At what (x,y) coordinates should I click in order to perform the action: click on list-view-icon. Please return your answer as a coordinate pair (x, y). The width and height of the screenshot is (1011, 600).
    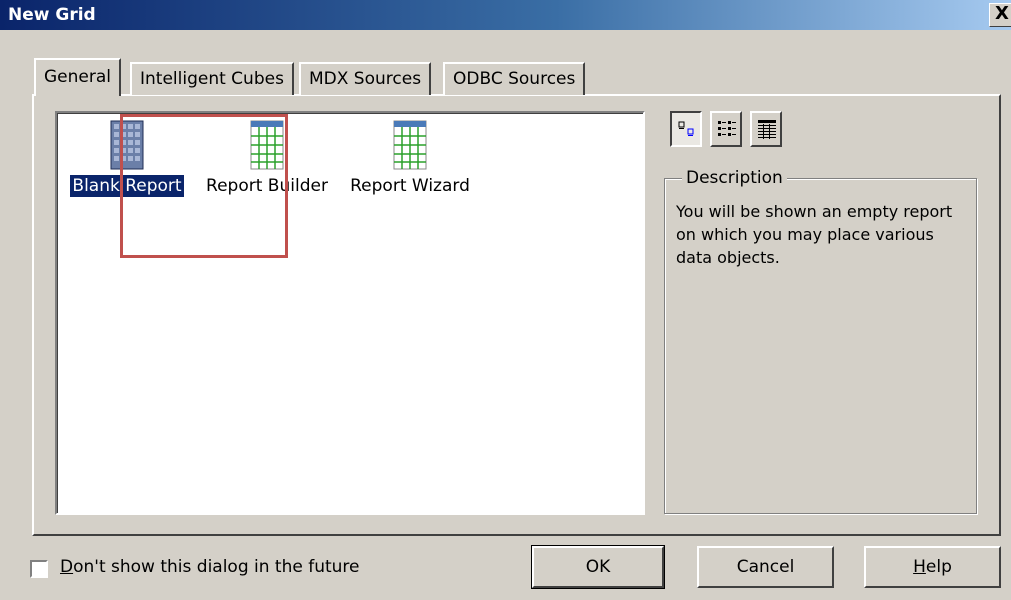
    Looking at the image, I should click on (727, 128).